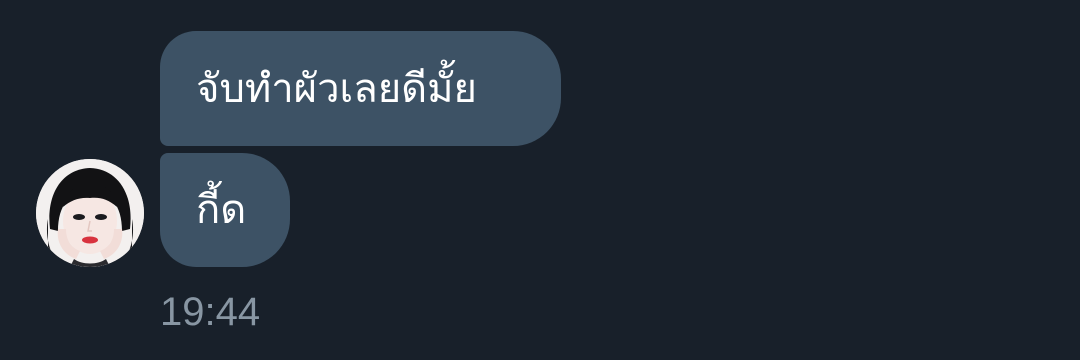  I want to click on avatar, so click(90, 213).